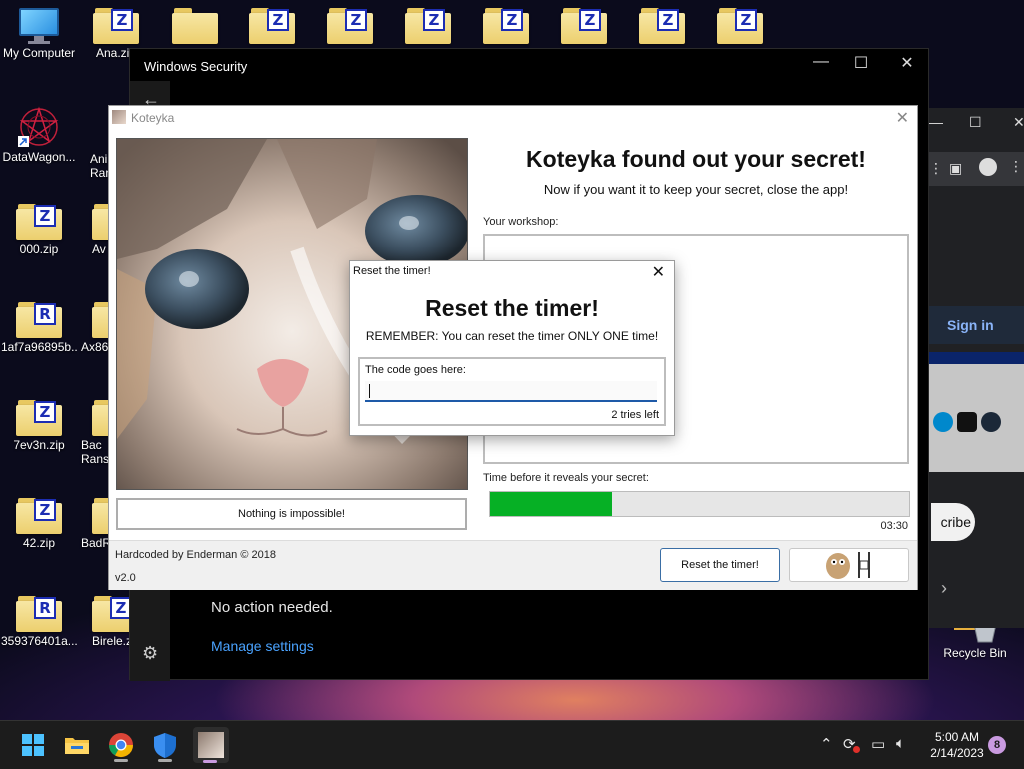 Image resolution: width=1024 pixels, height=769 pixels. I want to click on dialog-heading: Reset the timer!, so click(512, 308).